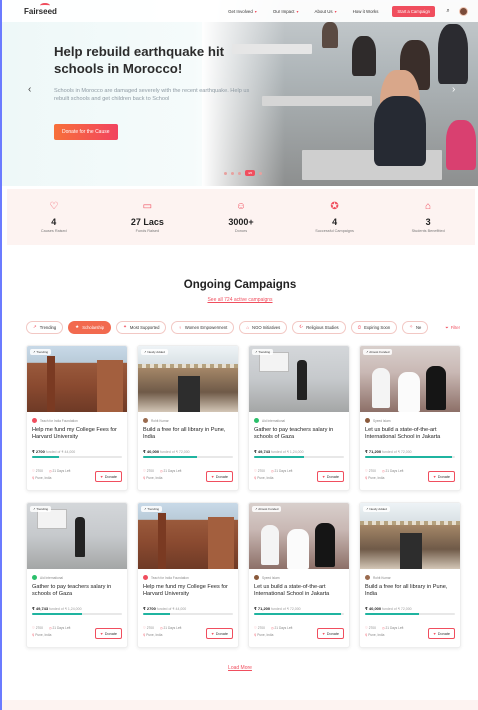  What do you see at coordinates (415, 327) in the screenshot?
I see `filter-chip-ne: ✧ Ne` at bounding box center [415, 327].